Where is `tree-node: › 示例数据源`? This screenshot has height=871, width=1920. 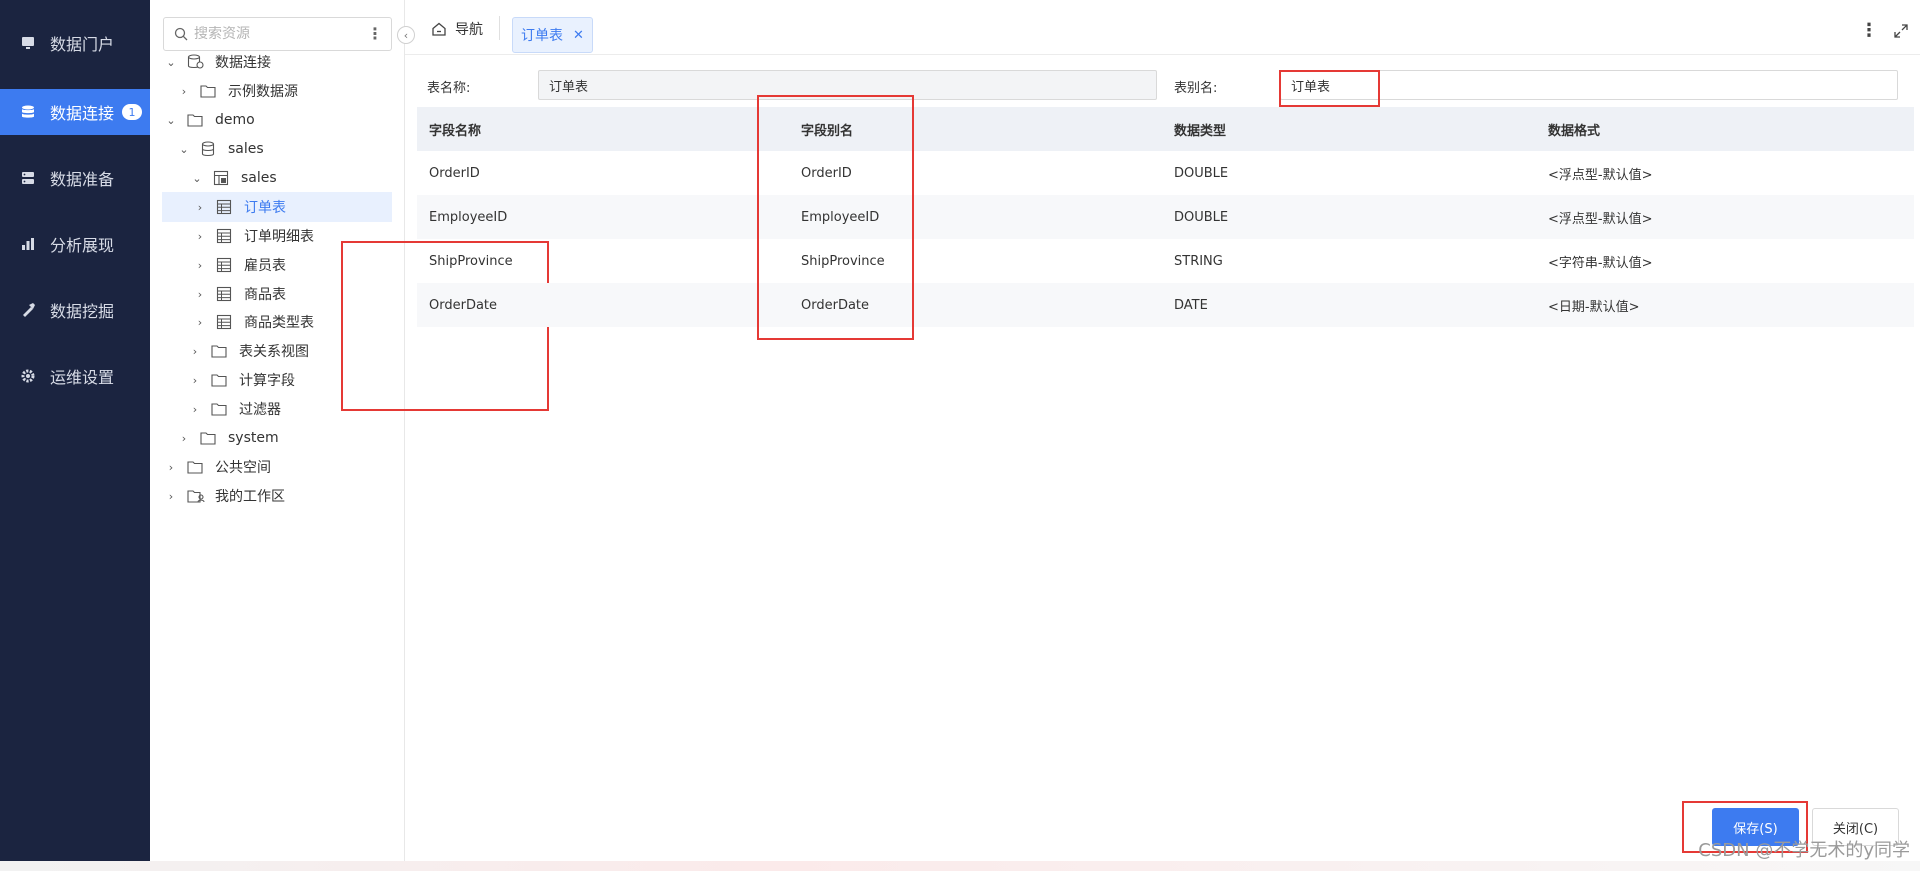 tree-node: › 示例数据源 is located at coordinates (238, 91).